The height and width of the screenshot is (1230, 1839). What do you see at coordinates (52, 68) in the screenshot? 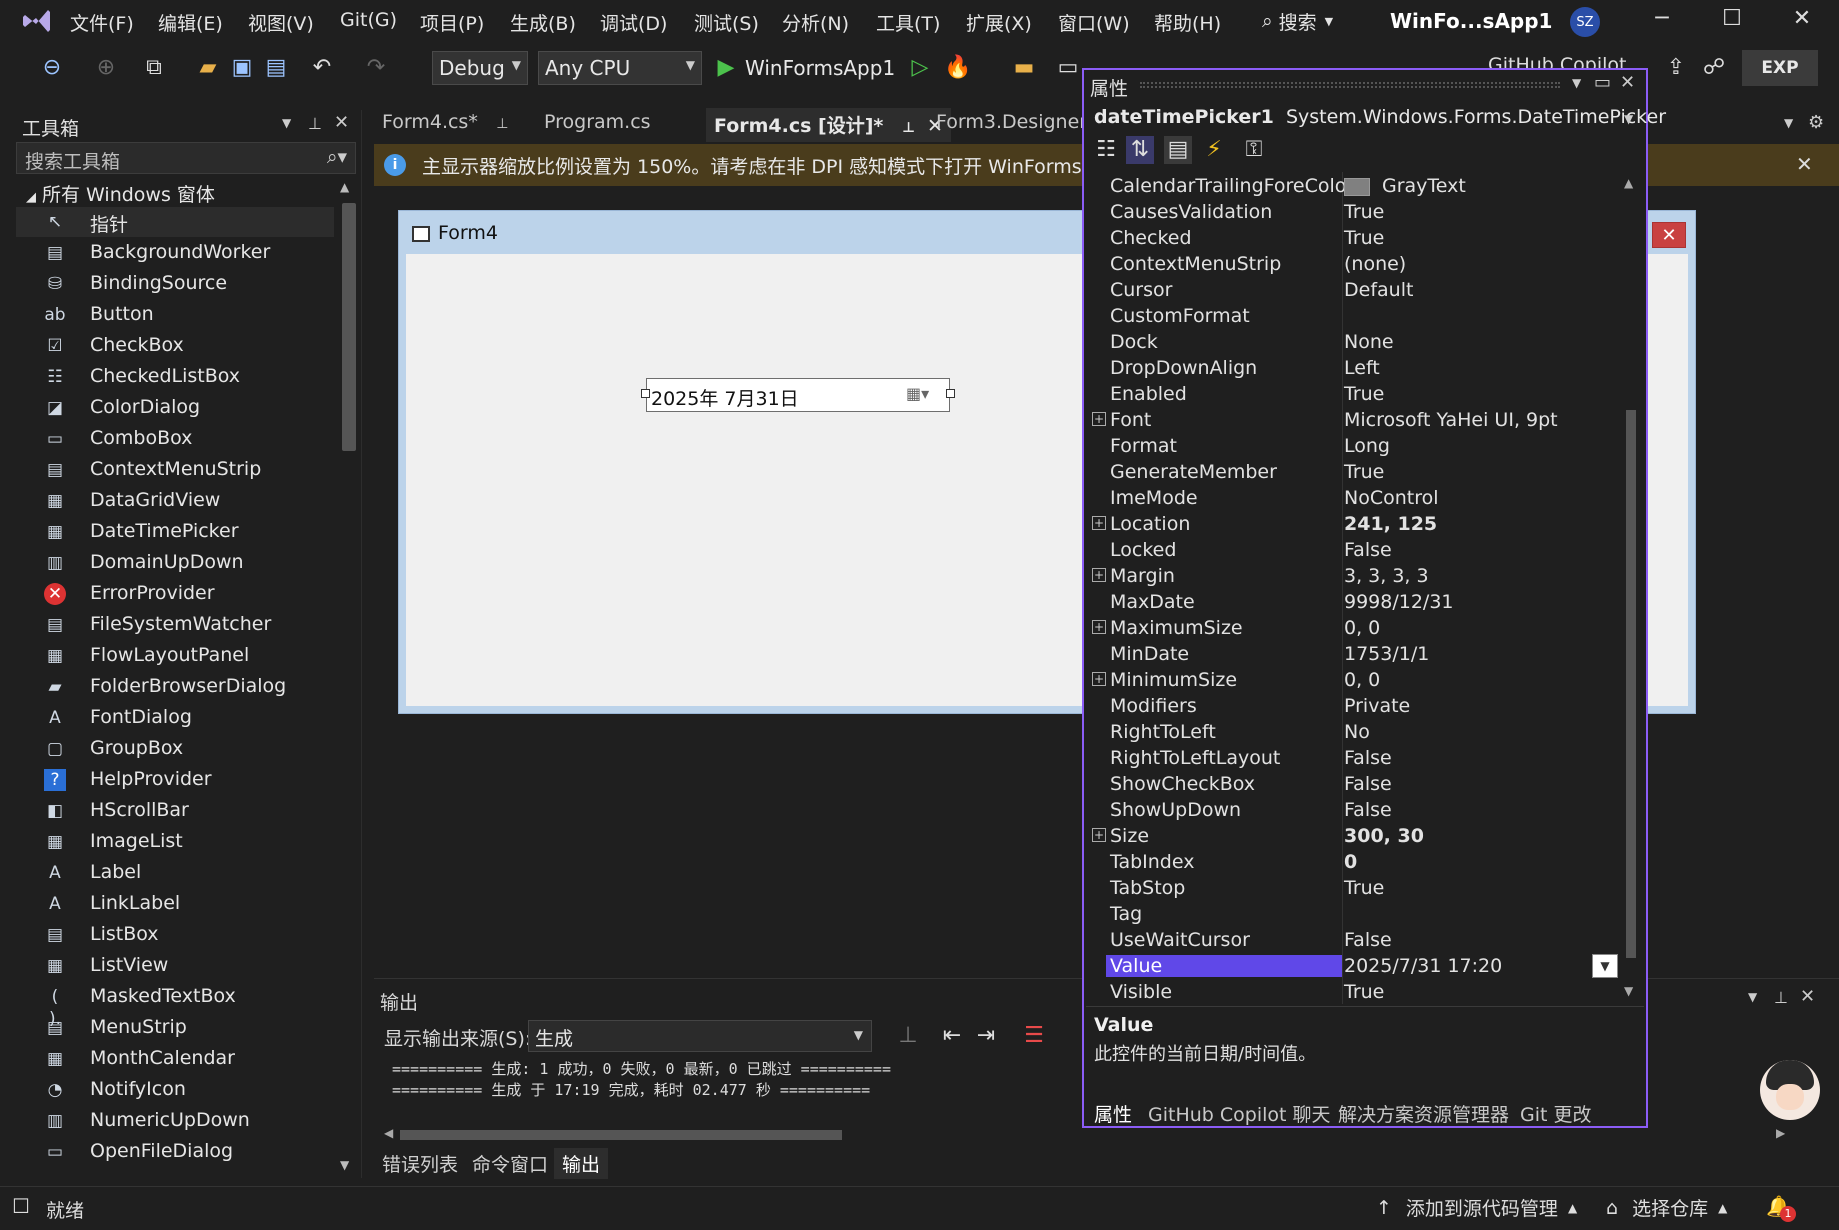
I see `back-icon: ⊖` at bounding box center [52, 68].